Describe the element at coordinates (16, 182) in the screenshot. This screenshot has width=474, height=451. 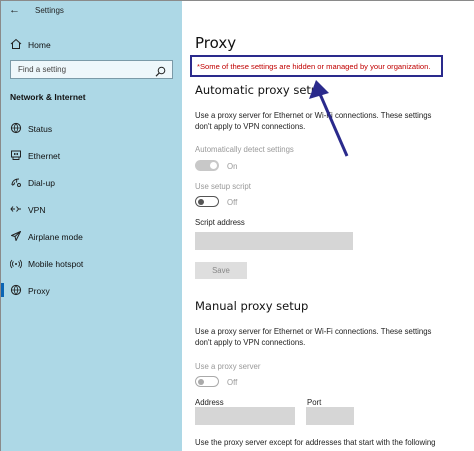
I see `dialup-icon` at that location.